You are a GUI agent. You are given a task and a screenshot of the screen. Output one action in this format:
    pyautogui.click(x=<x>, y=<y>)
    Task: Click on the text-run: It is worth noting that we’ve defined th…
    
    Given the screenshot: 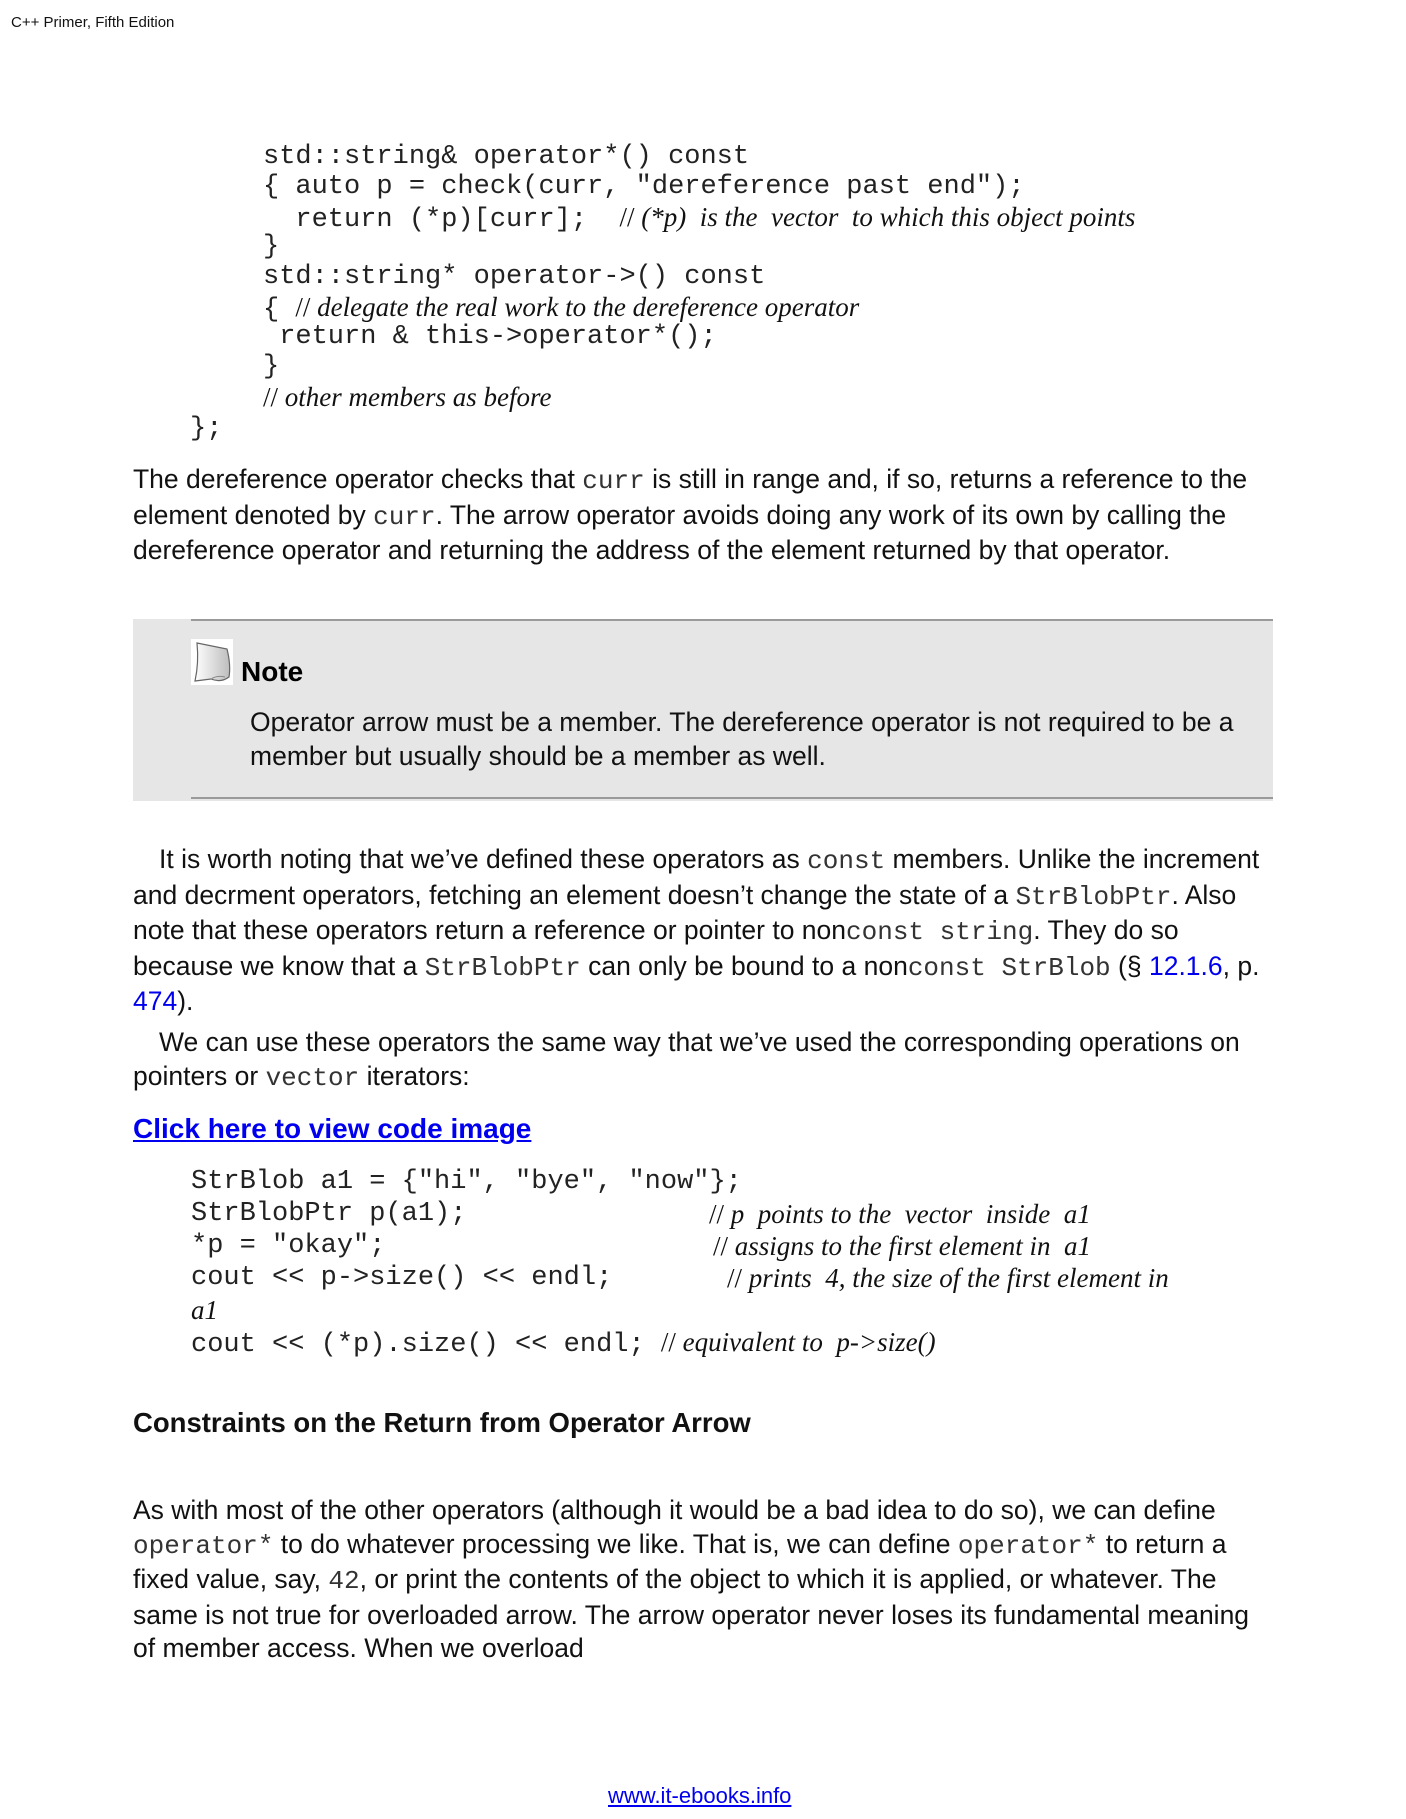 What is the action you would take?
    pyautogui.click(x=483, y=859)
    